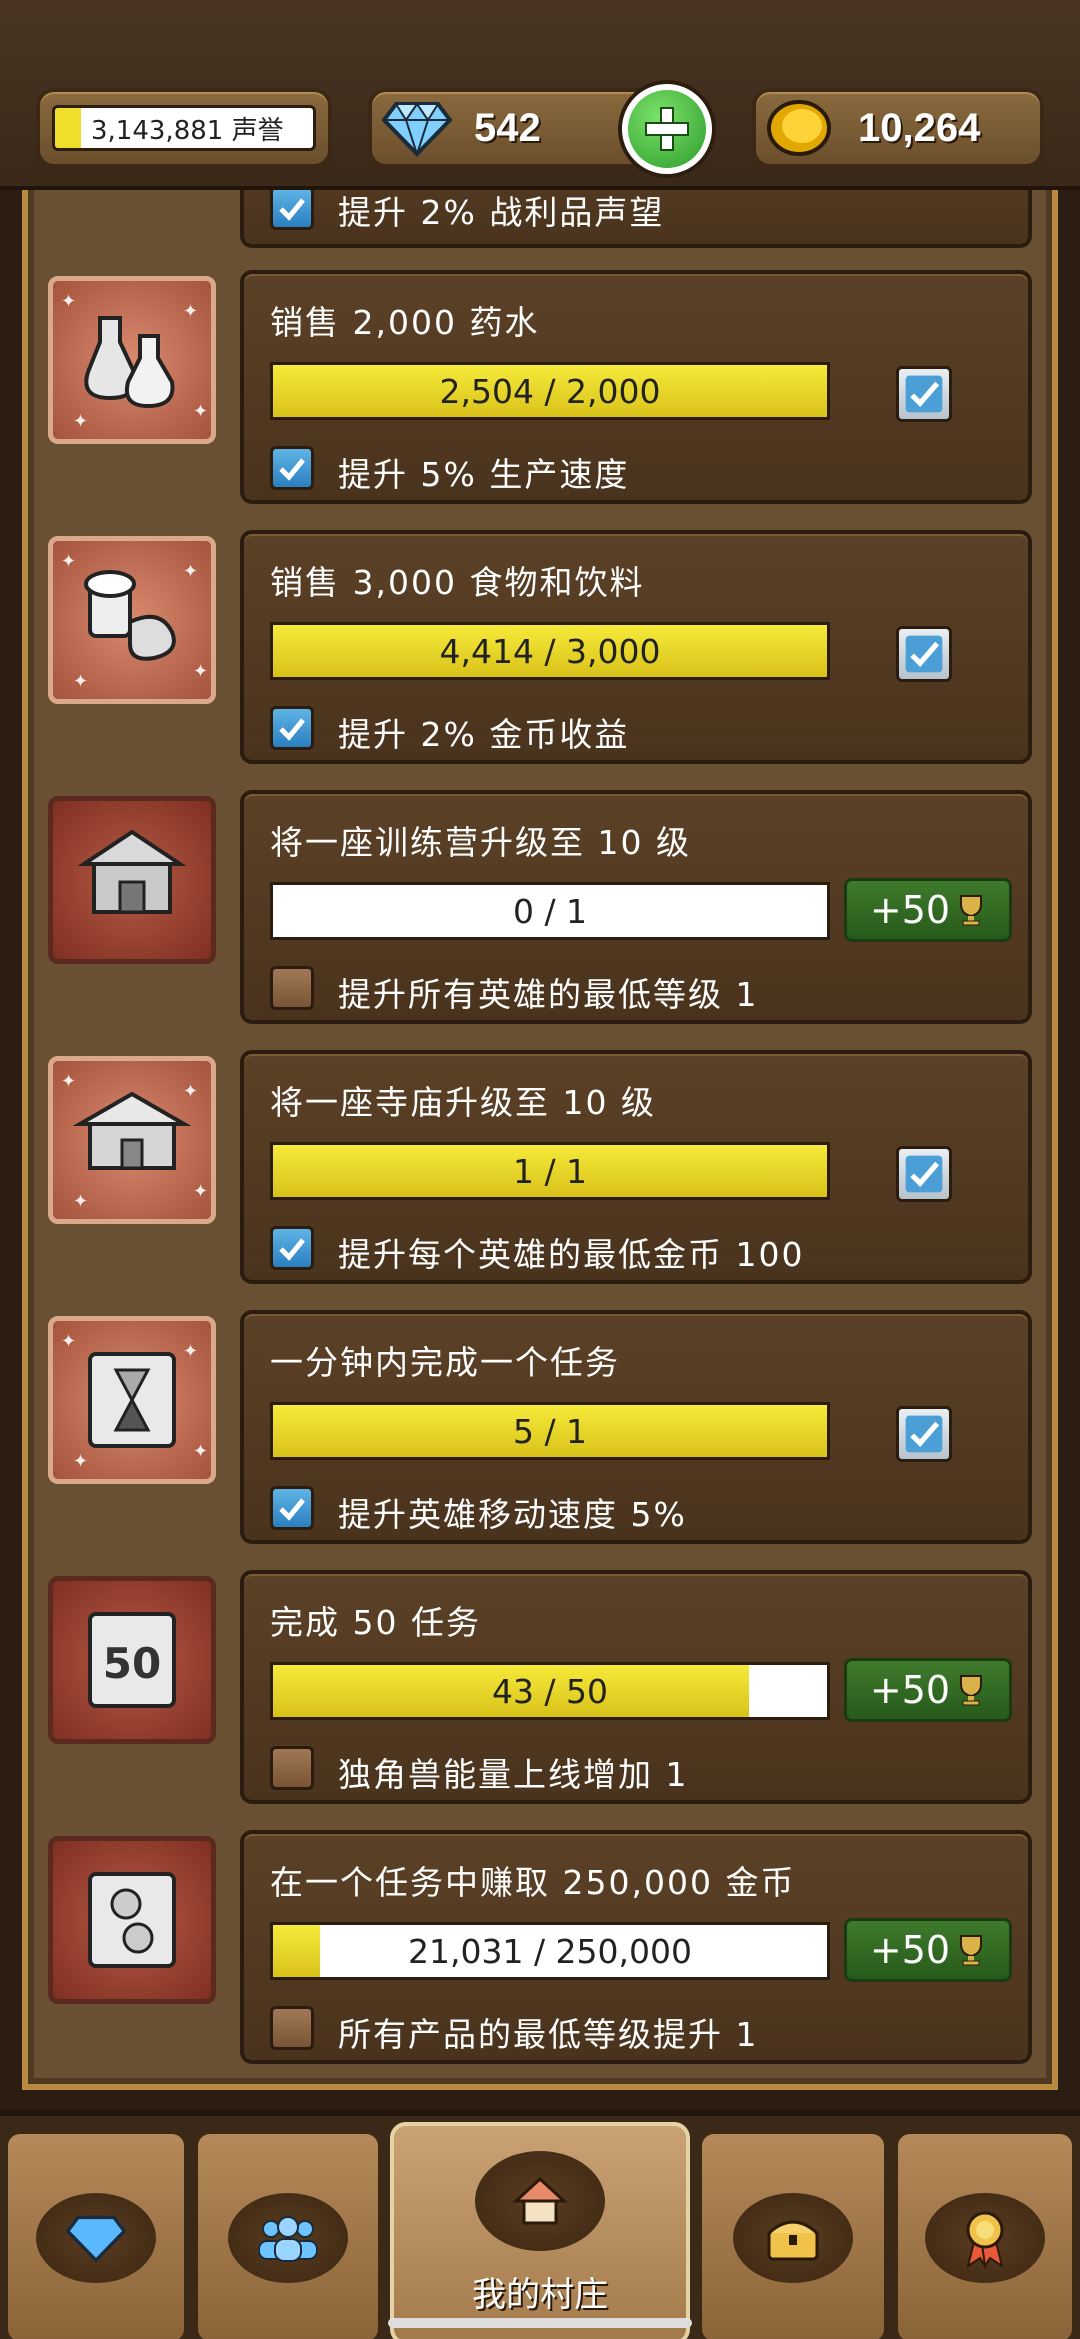 This screenshot has width=1080, height=2339. What do you see at coordinates (132, 1400) in the screenshot?
I see `hourglass-scroll-icon: ✦ ✦ ✦ ✦` at bounding box center [132, 1400].